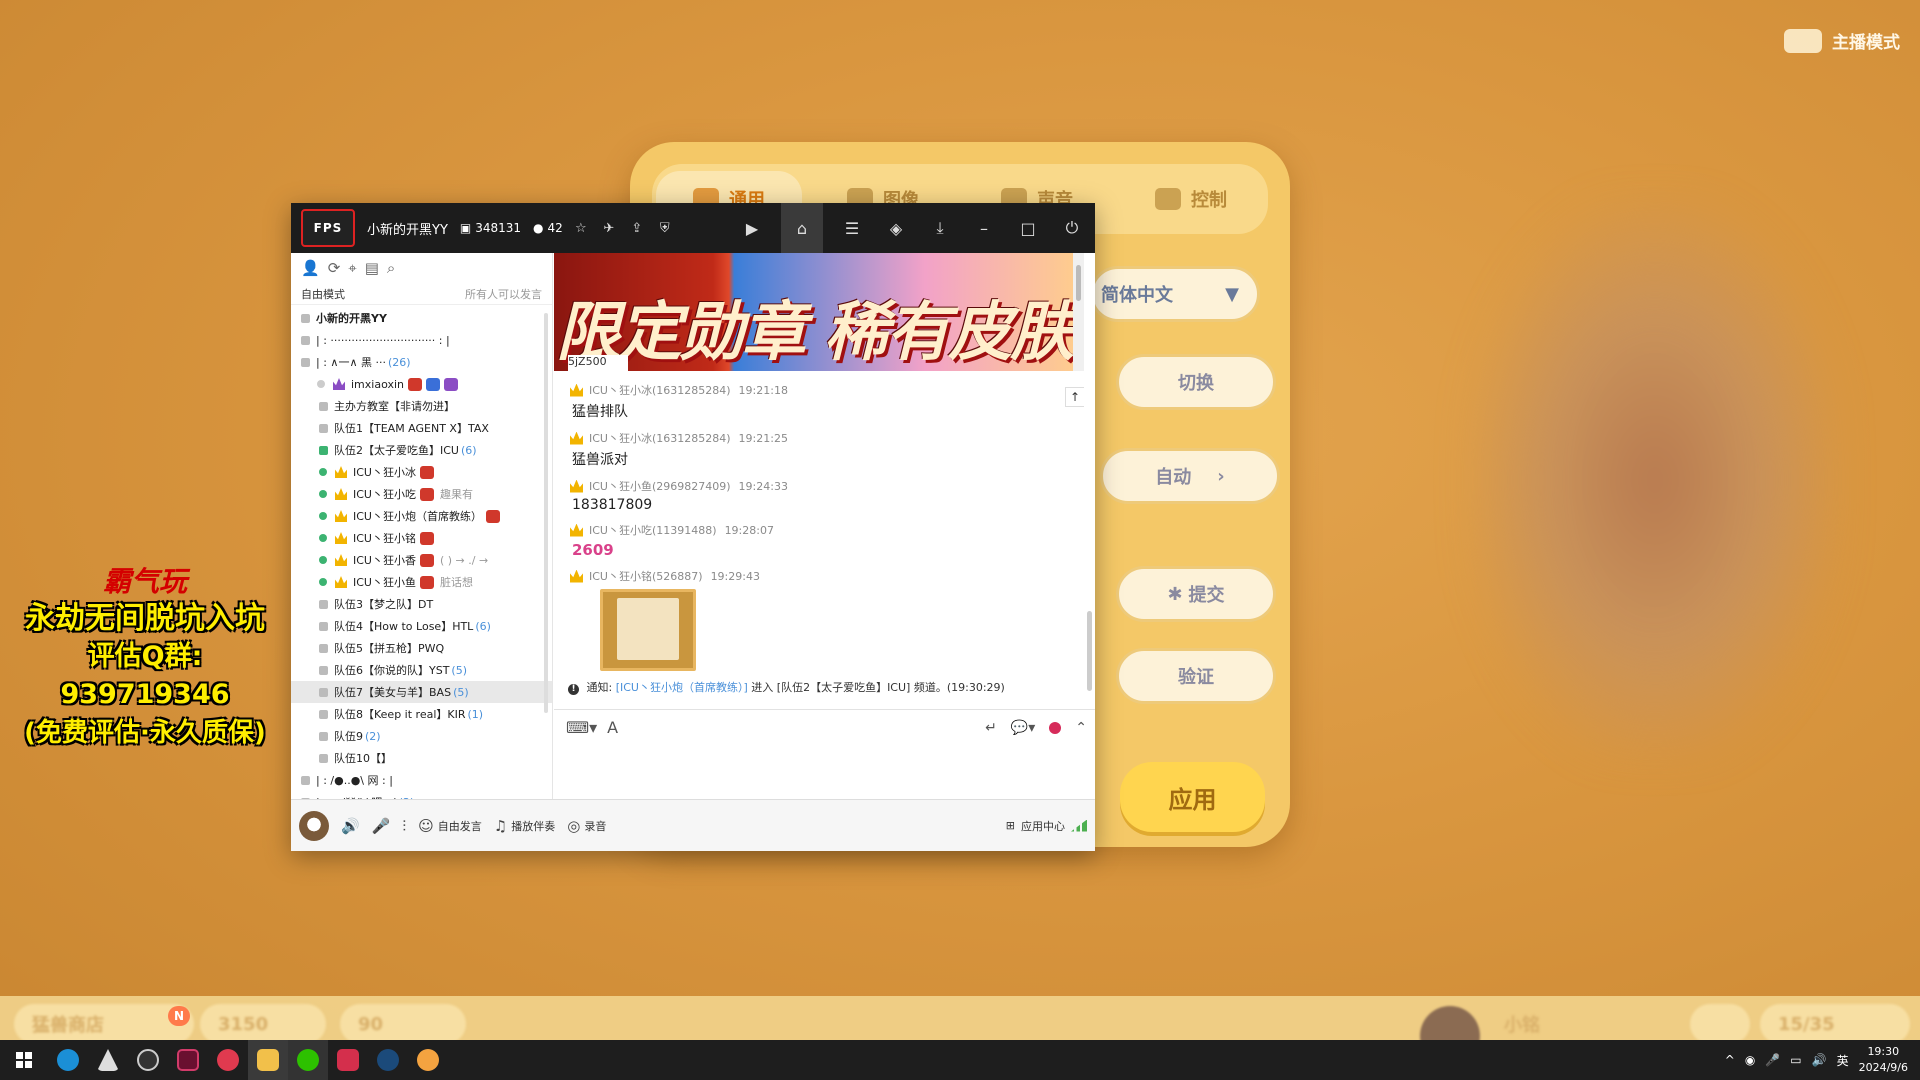  Describe the element at coordinates (1730, 1060) in the screenshot. I see `chevron-up-icon: ^` at that location.